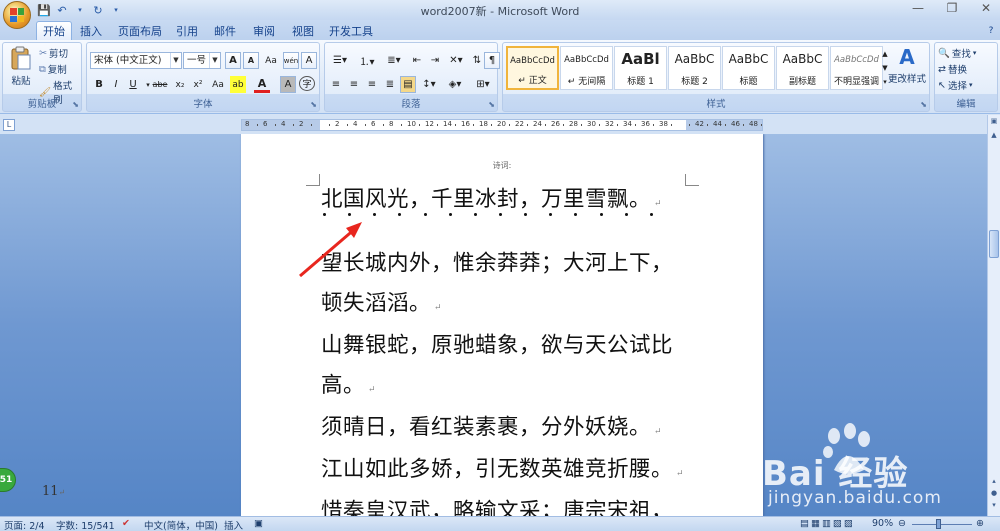 The height and width of the screenshot is (531, 1000). Describe the element at coordinates (181, 524) in the screenshot. I see `language-status: 中文(简体，中国)` at that location.